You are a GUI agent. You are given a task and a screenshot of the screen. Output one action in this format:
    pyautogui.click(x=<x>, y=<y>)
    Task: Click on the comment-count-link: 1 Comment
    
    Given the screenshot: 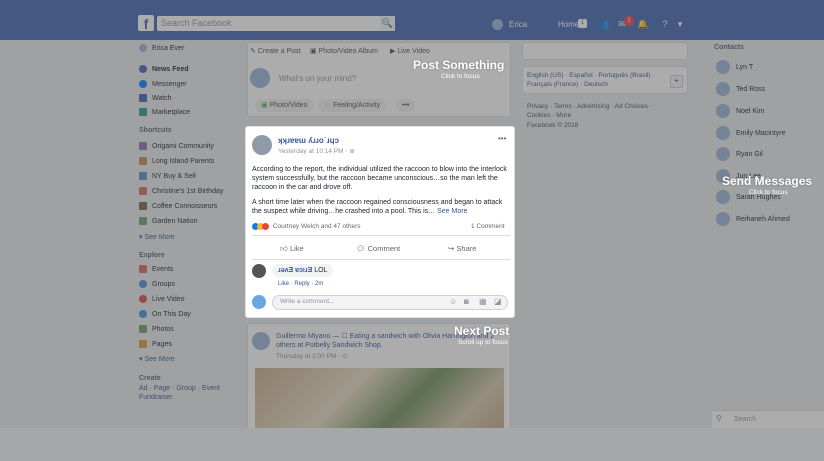 What is the action you would take?
    pyautogui.click(x=488, y=226)
    